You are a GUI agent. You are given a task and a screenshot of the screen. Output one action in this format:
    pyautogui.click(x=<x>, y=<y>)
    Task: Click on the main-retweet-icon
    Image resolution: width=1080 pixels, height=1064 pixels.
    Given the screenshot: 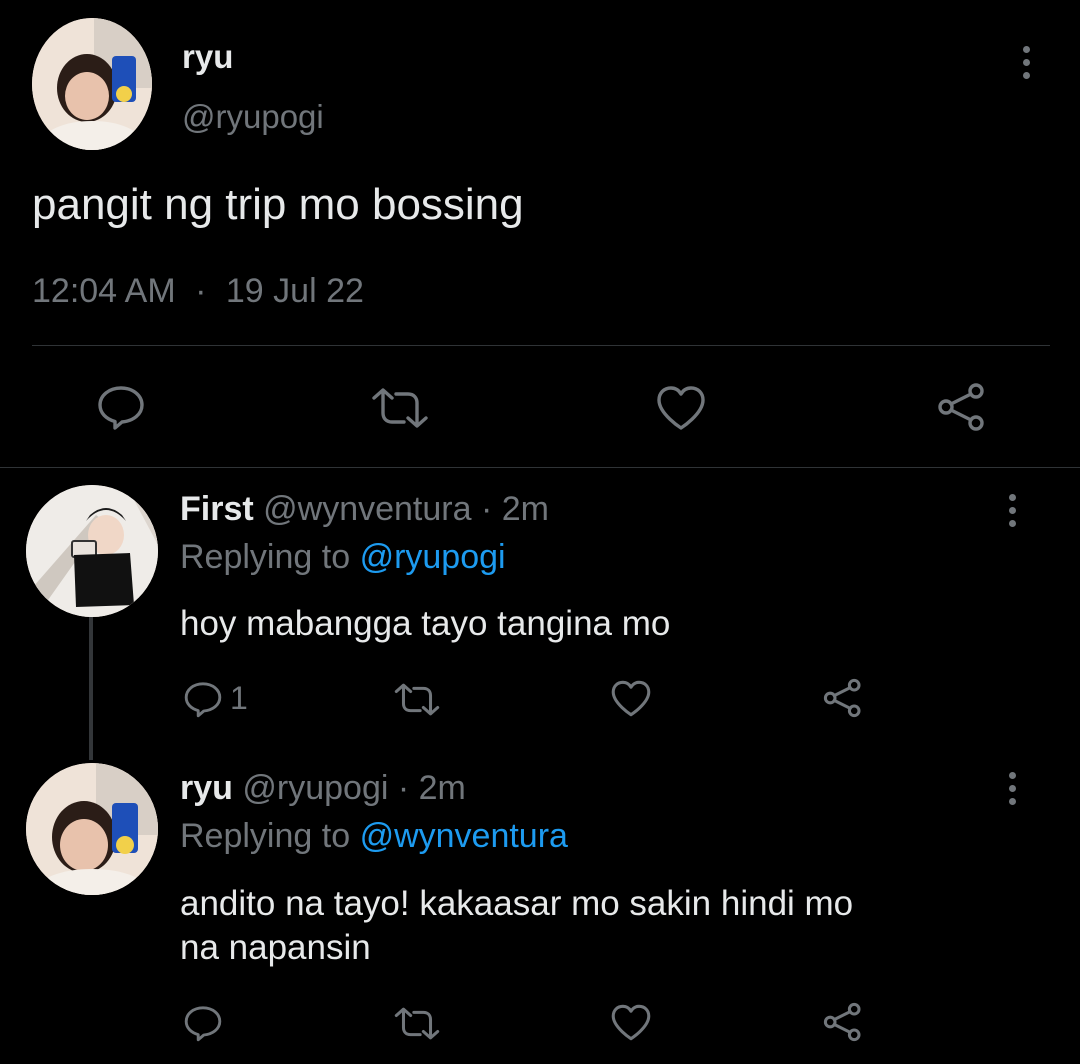 What is the action you would take?
    pyautogui.click(x=400, y=408)
    